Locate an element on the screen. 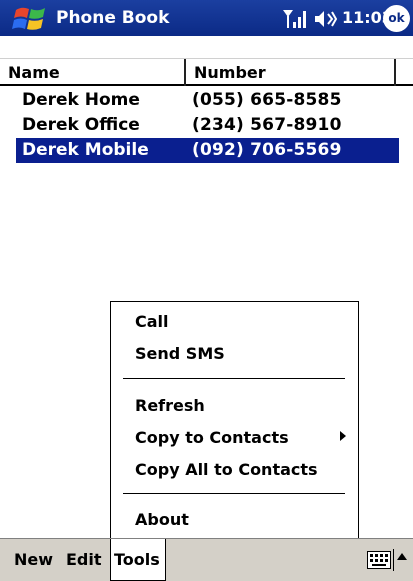  column-extra is located at coordinates (404, 72).